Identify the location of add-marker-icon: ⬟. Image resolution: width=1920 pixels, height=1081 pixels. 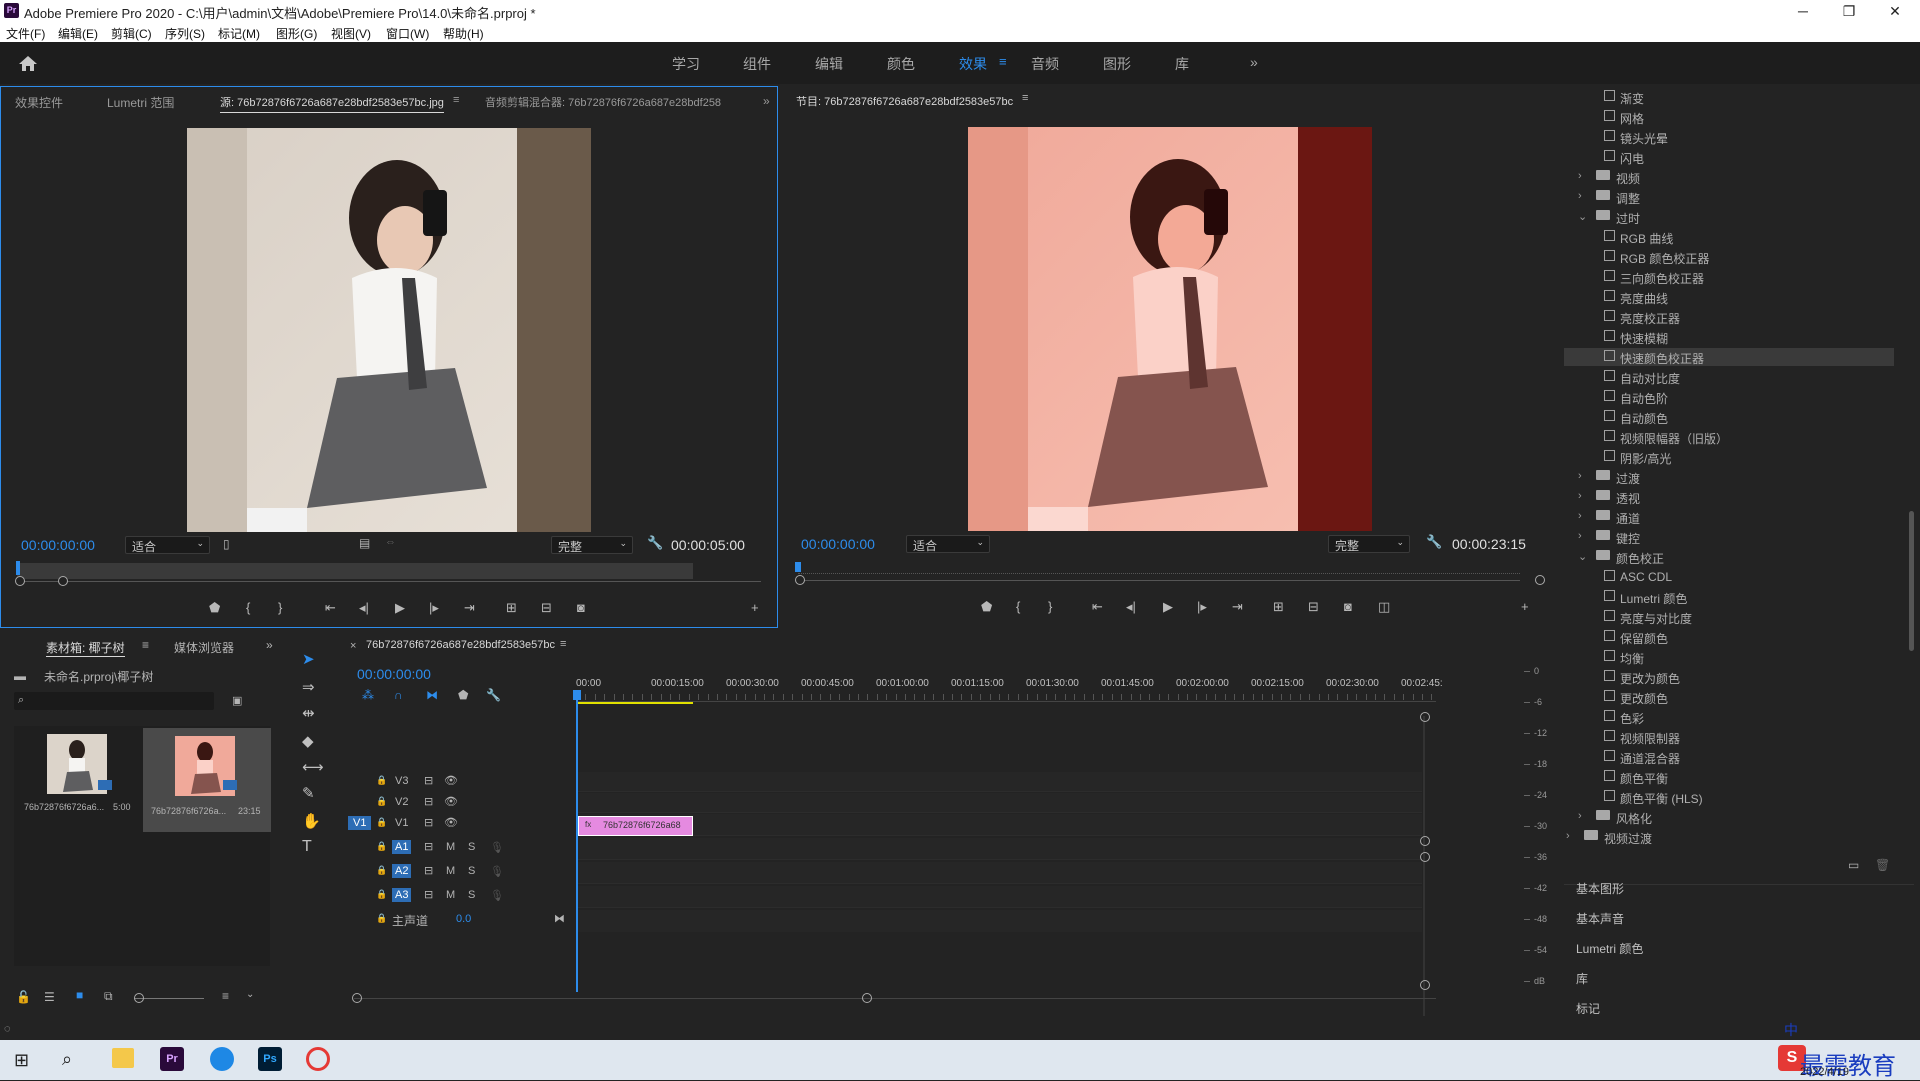
(986, 607).